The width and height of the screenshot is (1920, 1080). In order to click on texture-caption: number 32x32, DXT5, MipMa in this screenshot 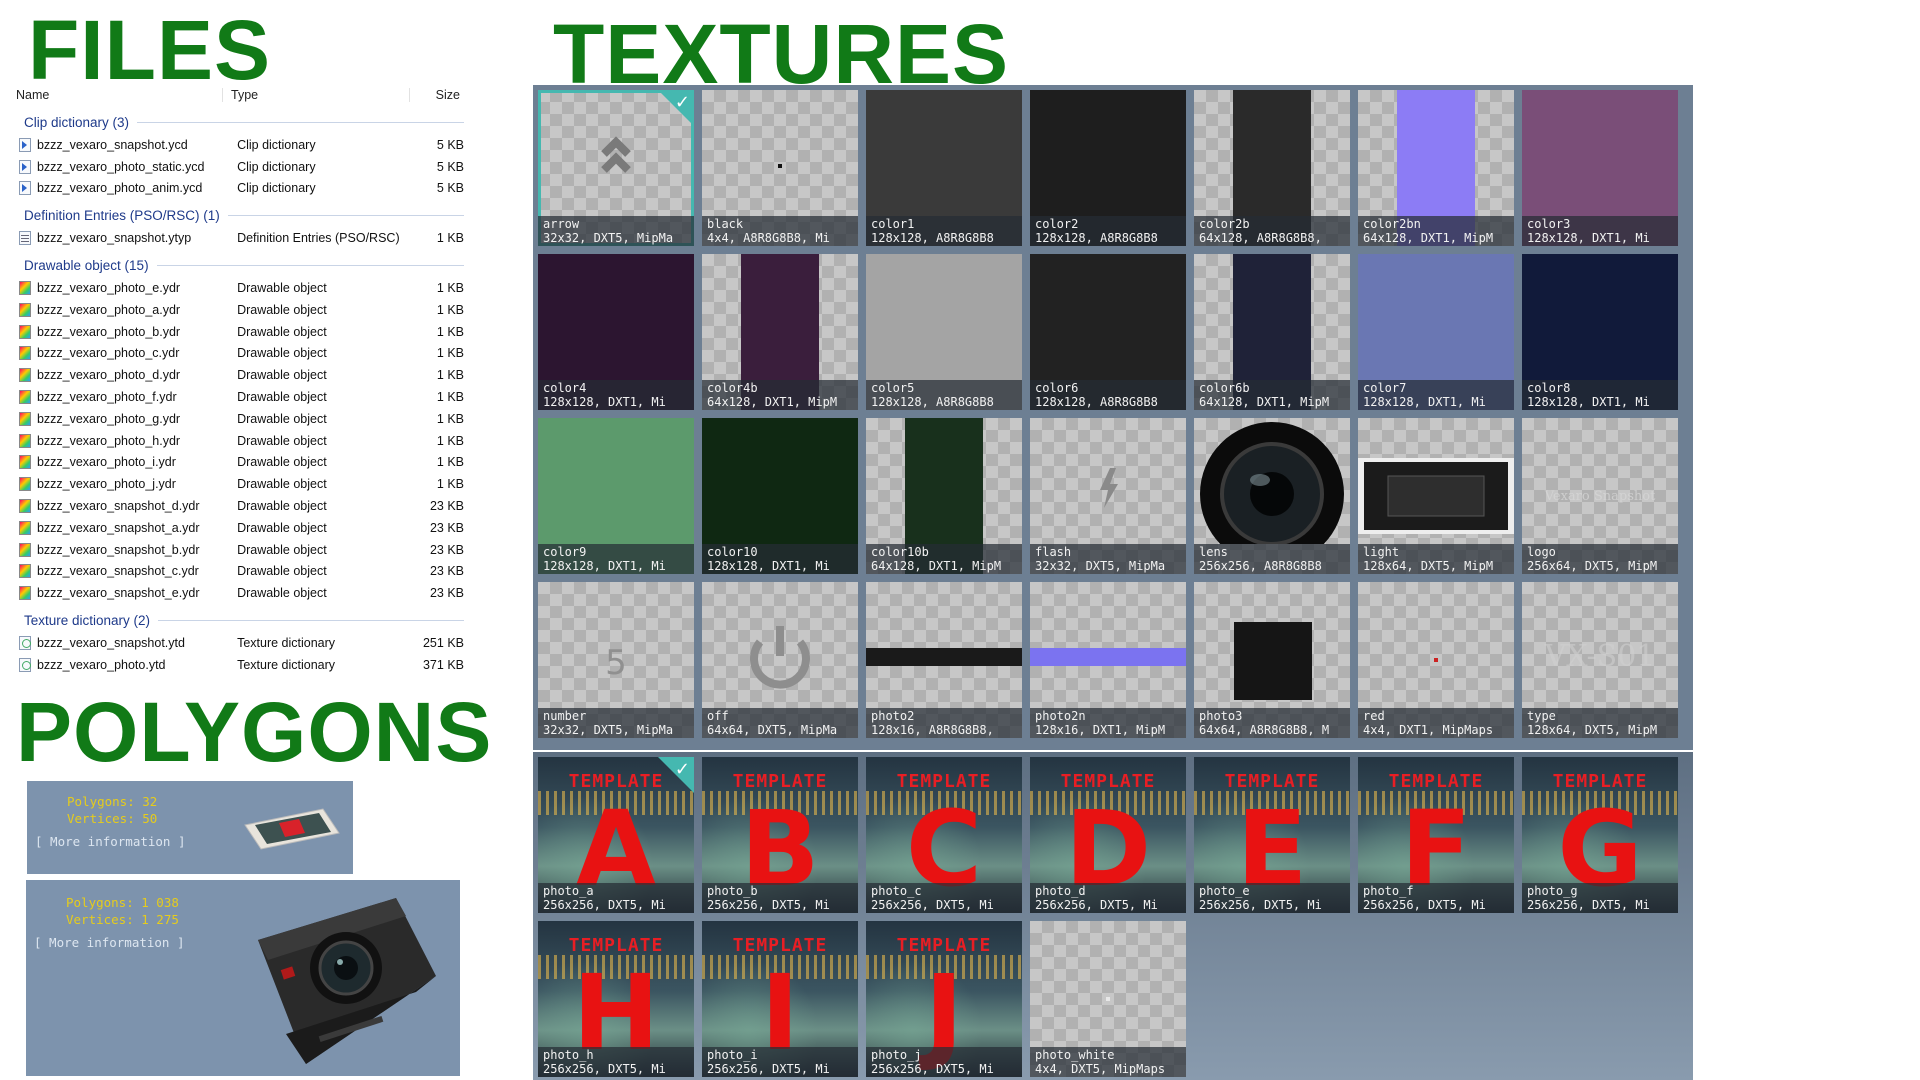, I will do `click(616, 723)`.